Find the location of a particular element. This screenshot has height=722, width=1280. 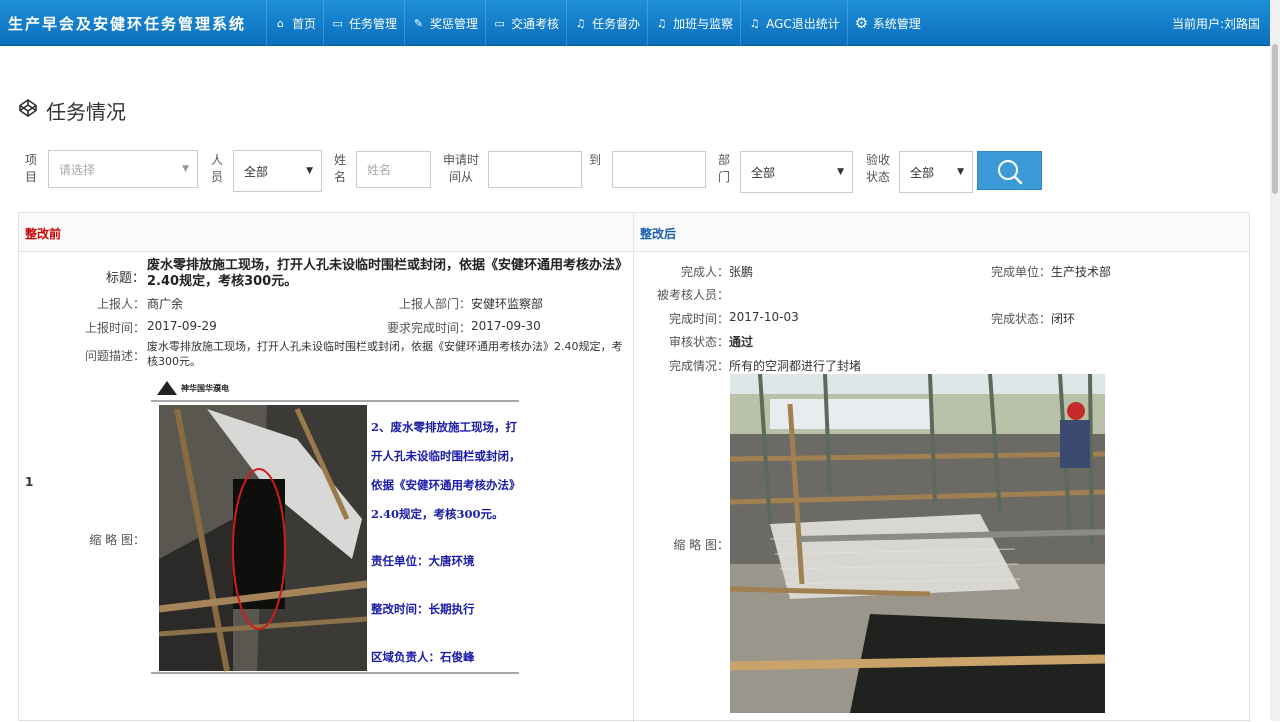

nav-reward-punishment: ✎ 奖惩管理 is located at coordinates (444, 23).